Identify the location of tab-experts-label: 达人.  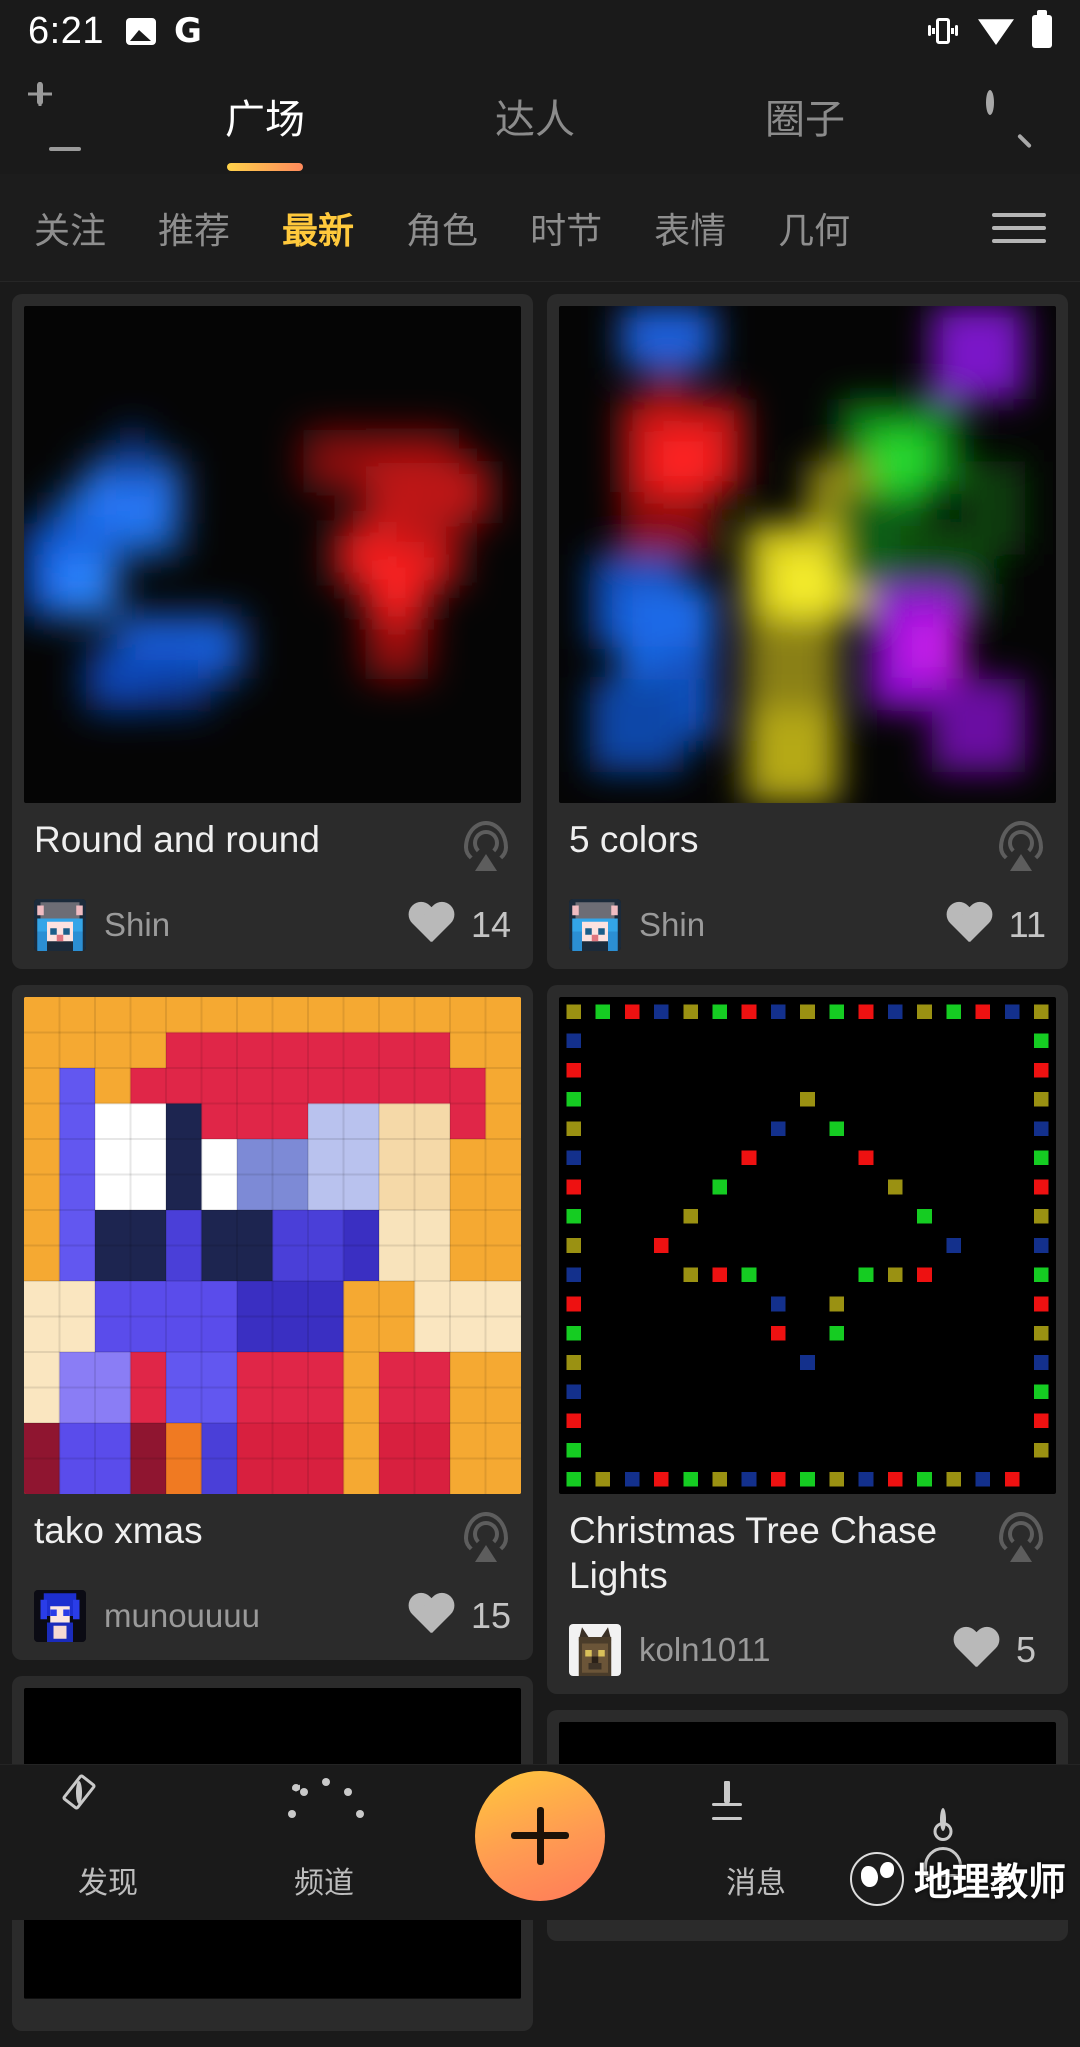
(535, 120).